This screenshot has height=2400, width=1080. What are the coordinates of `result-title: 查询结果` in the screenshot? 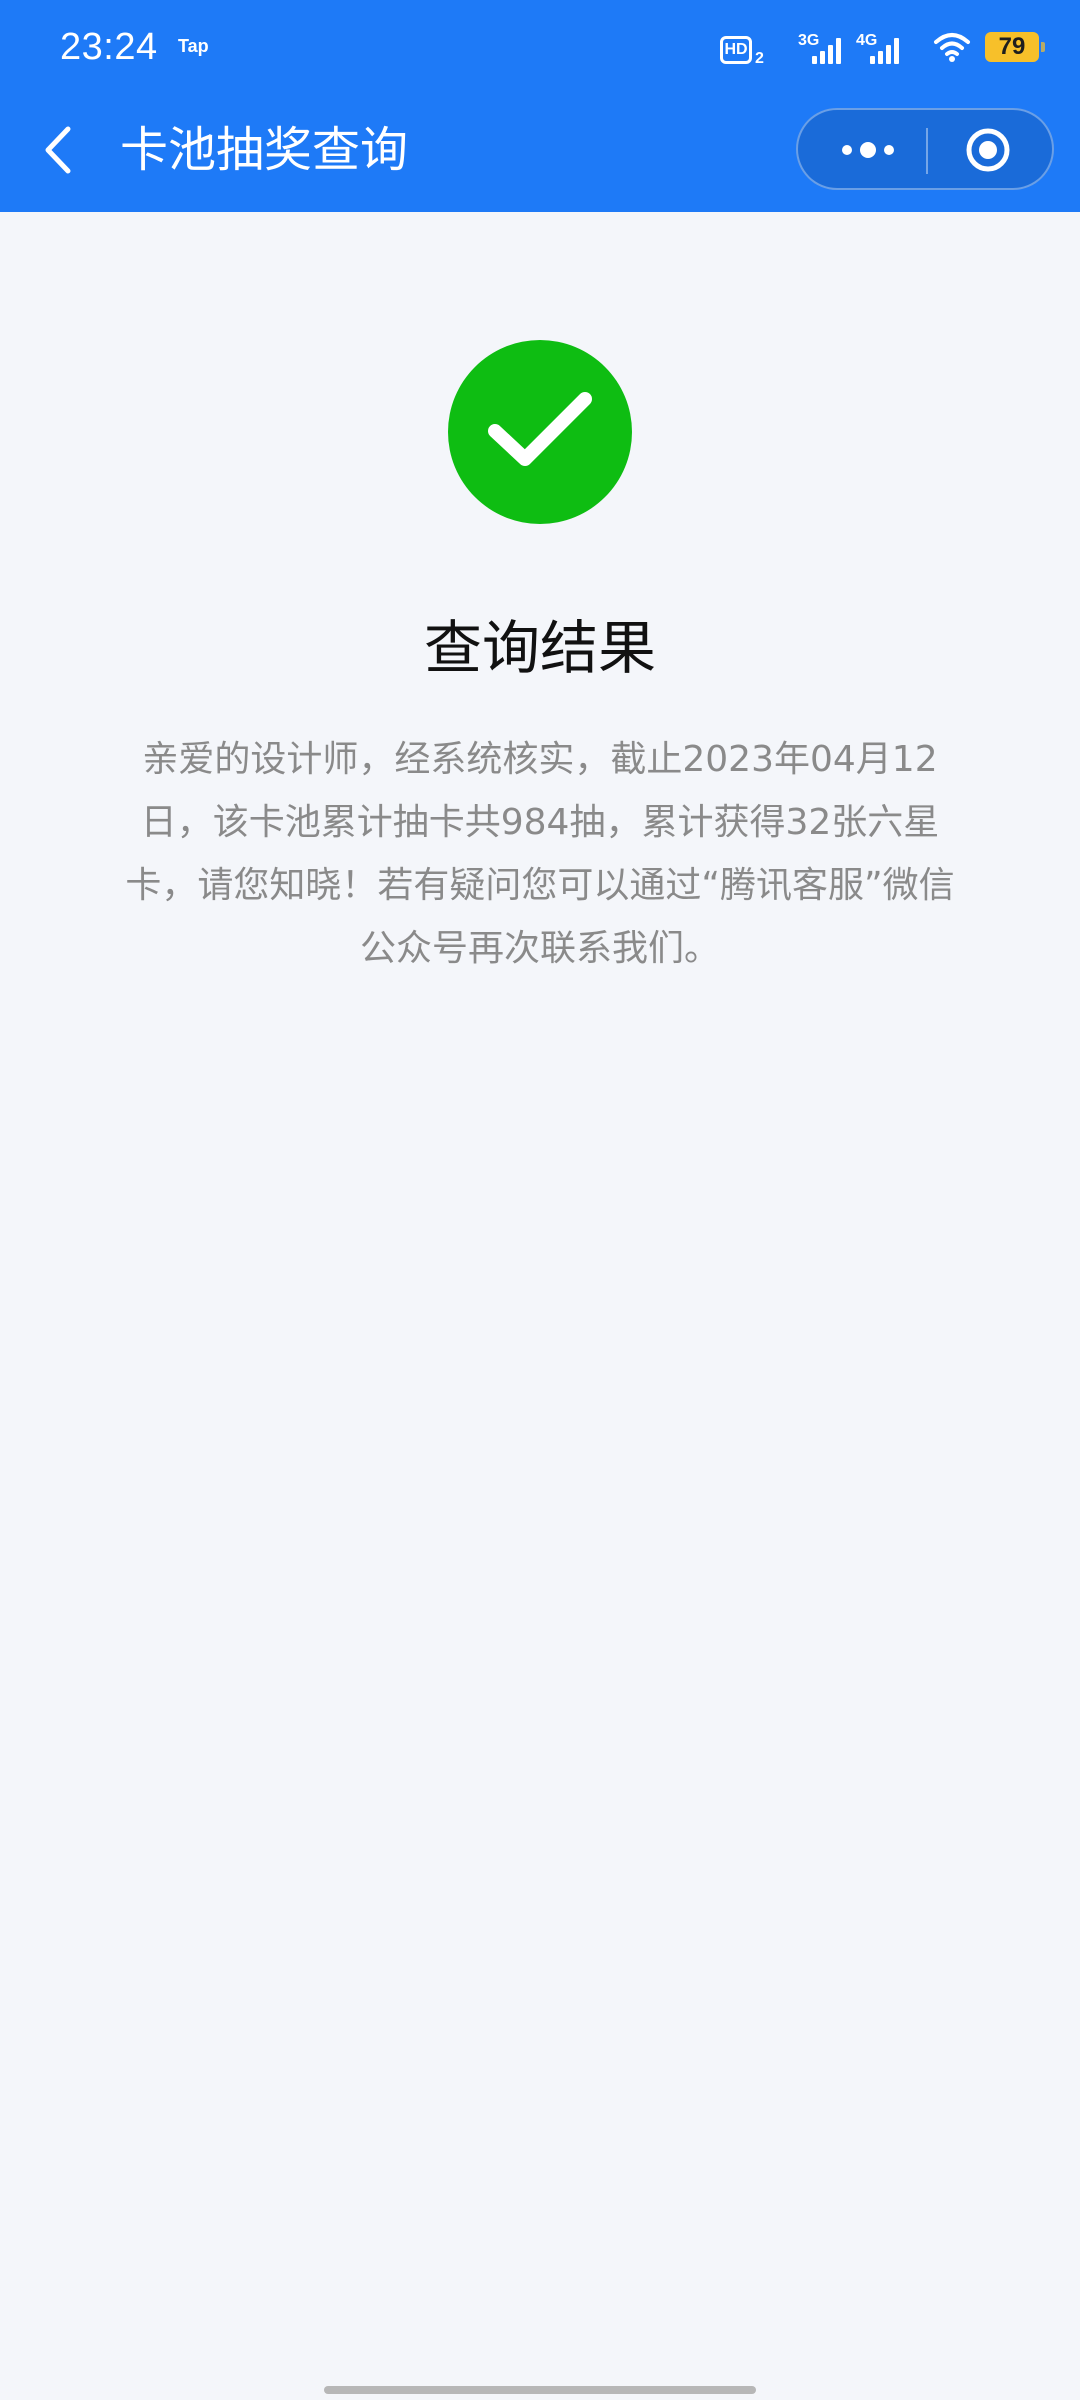 It's located at (539, 648).